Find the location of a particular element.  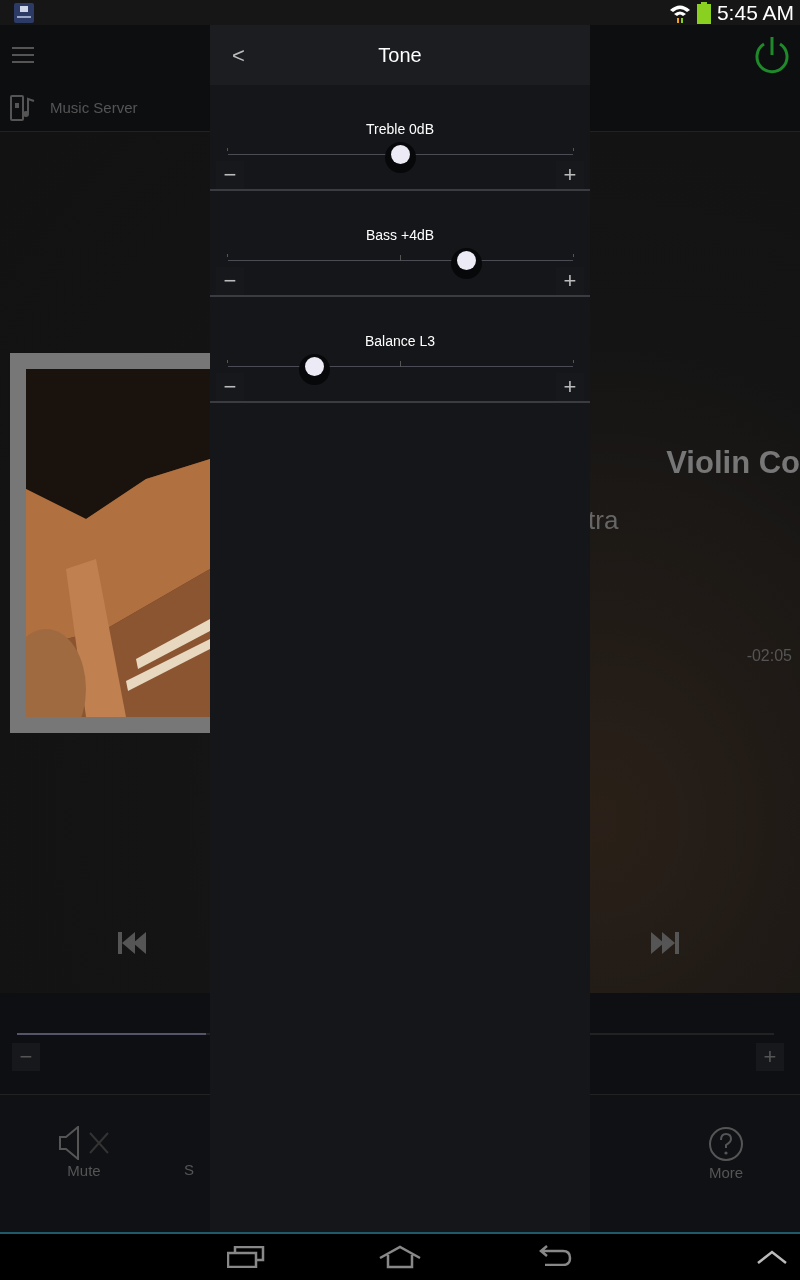

recent-apps-icon is located at coordinates (246, 1257).